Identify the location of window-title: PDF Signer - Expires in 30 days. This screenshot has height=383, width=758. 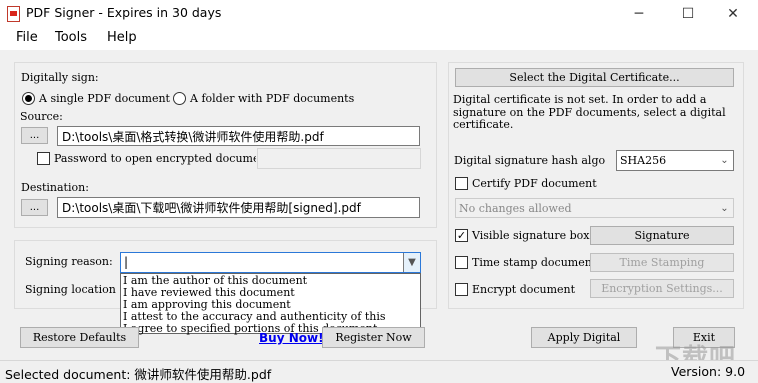
(124, 12).